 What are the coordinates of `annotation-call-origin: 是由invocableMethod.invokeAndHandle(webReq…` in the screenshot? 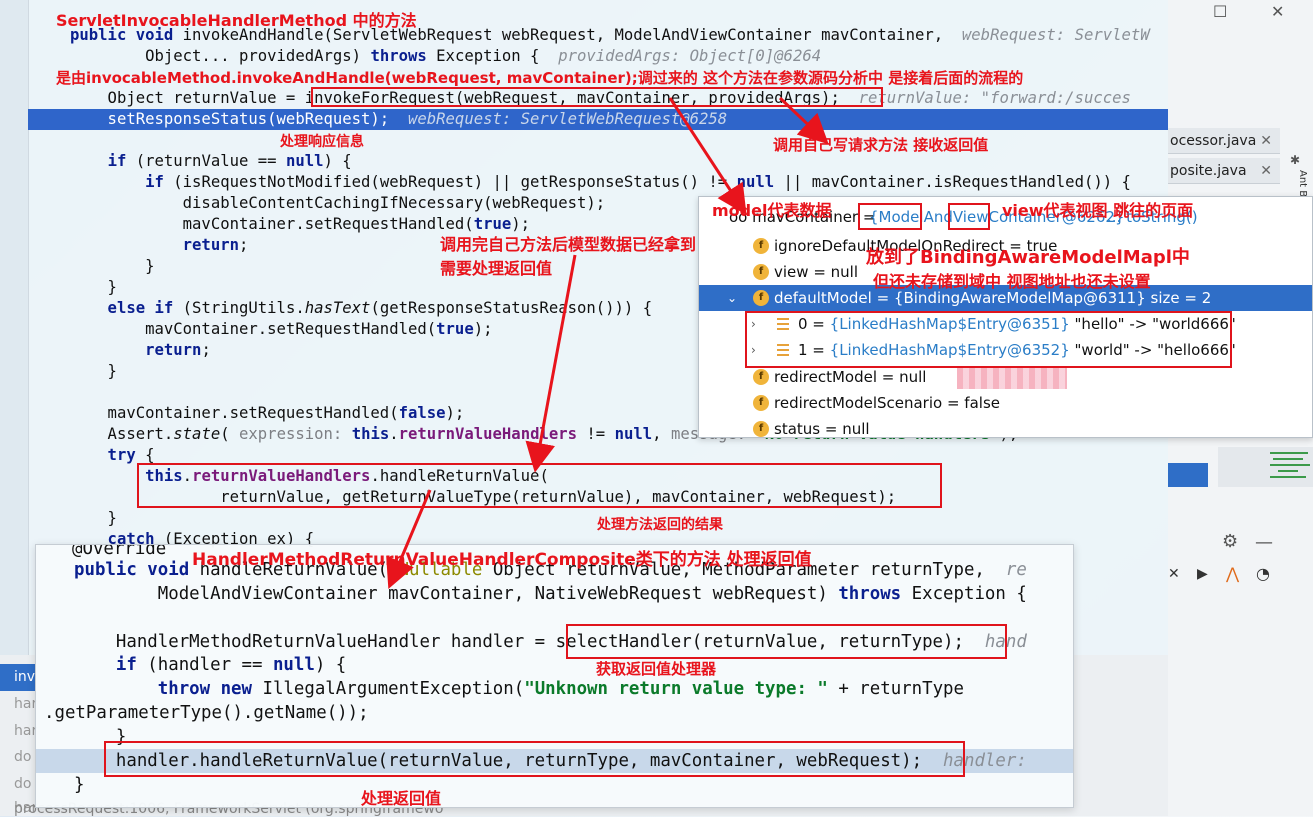 It's located at (540, 78).